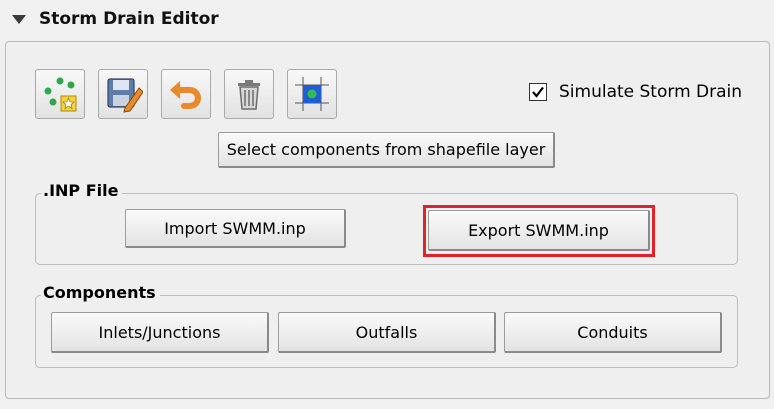 The image size is (774, 409). I want to click on save-edit-icon, so click(125, 95).